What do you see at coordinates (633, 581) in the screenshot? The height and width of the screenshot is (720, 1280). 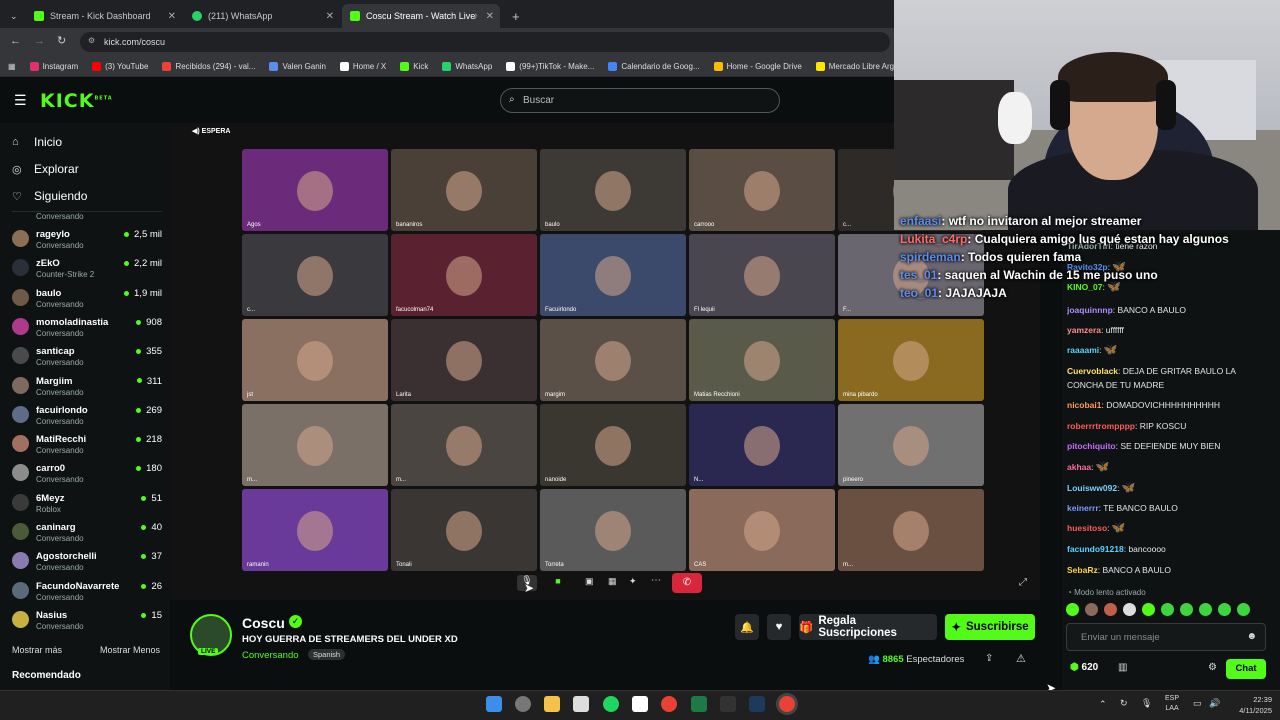 I see `effects-icon: ✦` at bounding box center [633, 581].